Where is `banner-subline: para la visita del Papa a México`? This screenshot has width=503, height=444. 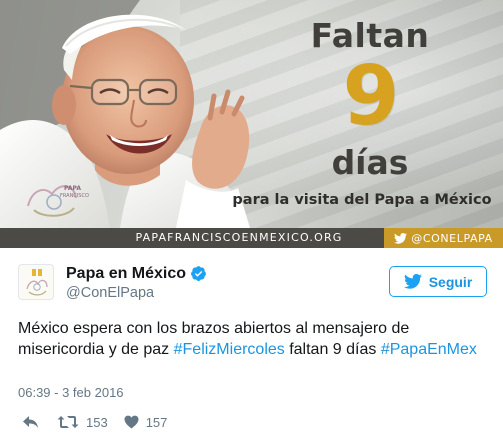 banner-subline: para la visita del Papa a México is located at coordinates (362, 200).